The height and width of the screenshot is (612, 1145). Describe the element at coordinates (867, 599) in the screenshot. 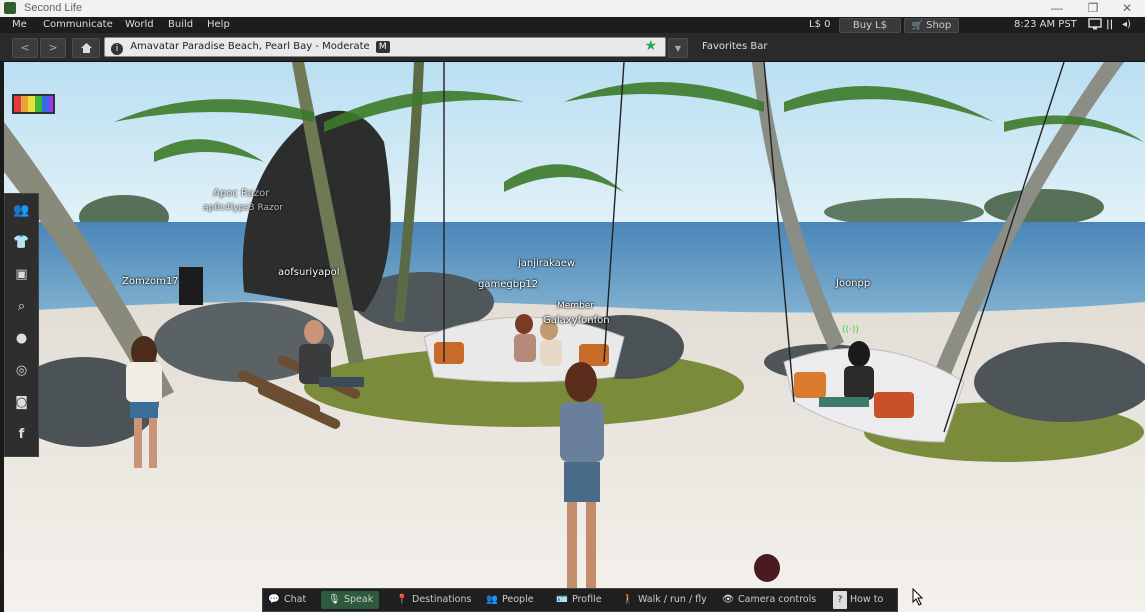

I see `how-to-button-label: How to` at that location.